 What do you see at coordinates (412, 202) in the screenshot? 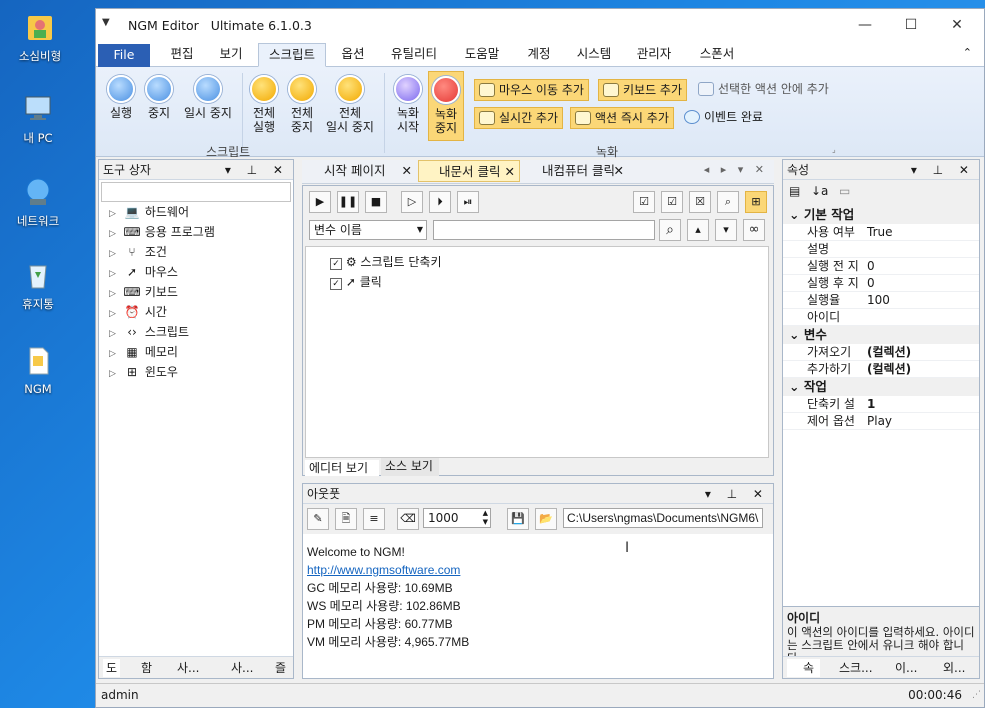
I see `step-button: ▷` at bounding box center [412, 202].